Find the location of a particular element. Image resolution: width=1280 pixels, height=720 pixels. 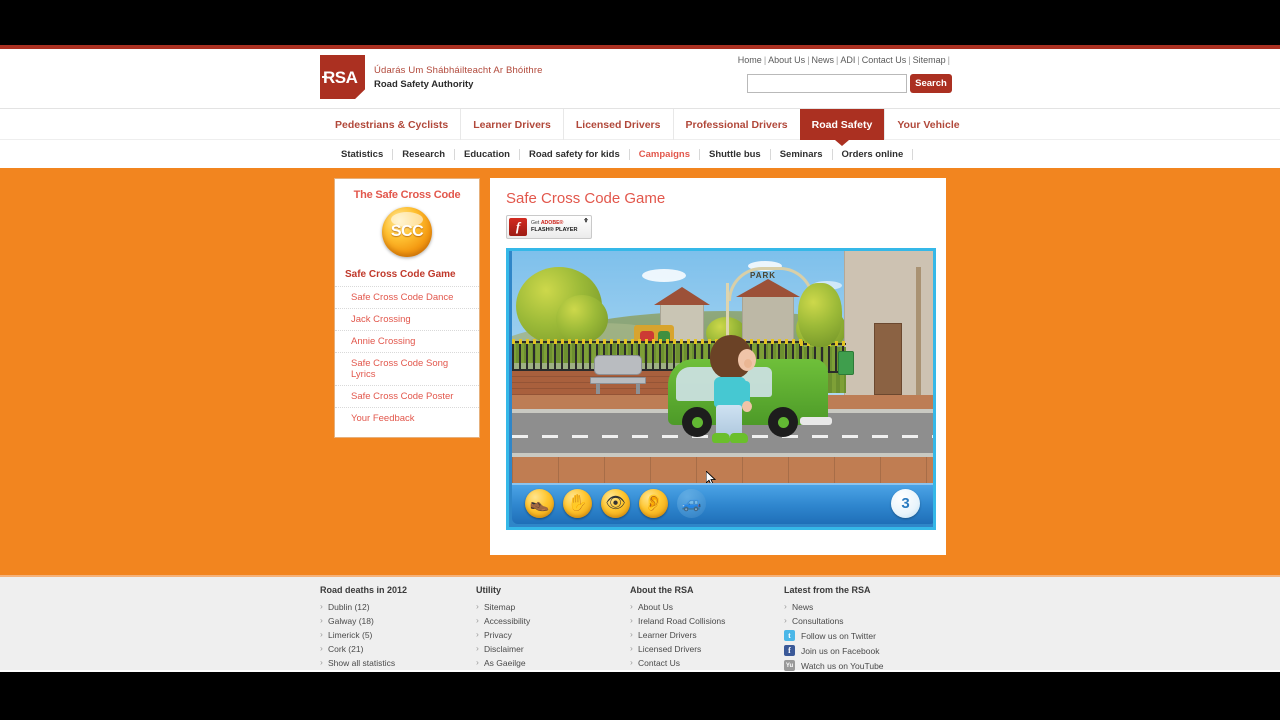

search-input is located at coordinates (827, 83).